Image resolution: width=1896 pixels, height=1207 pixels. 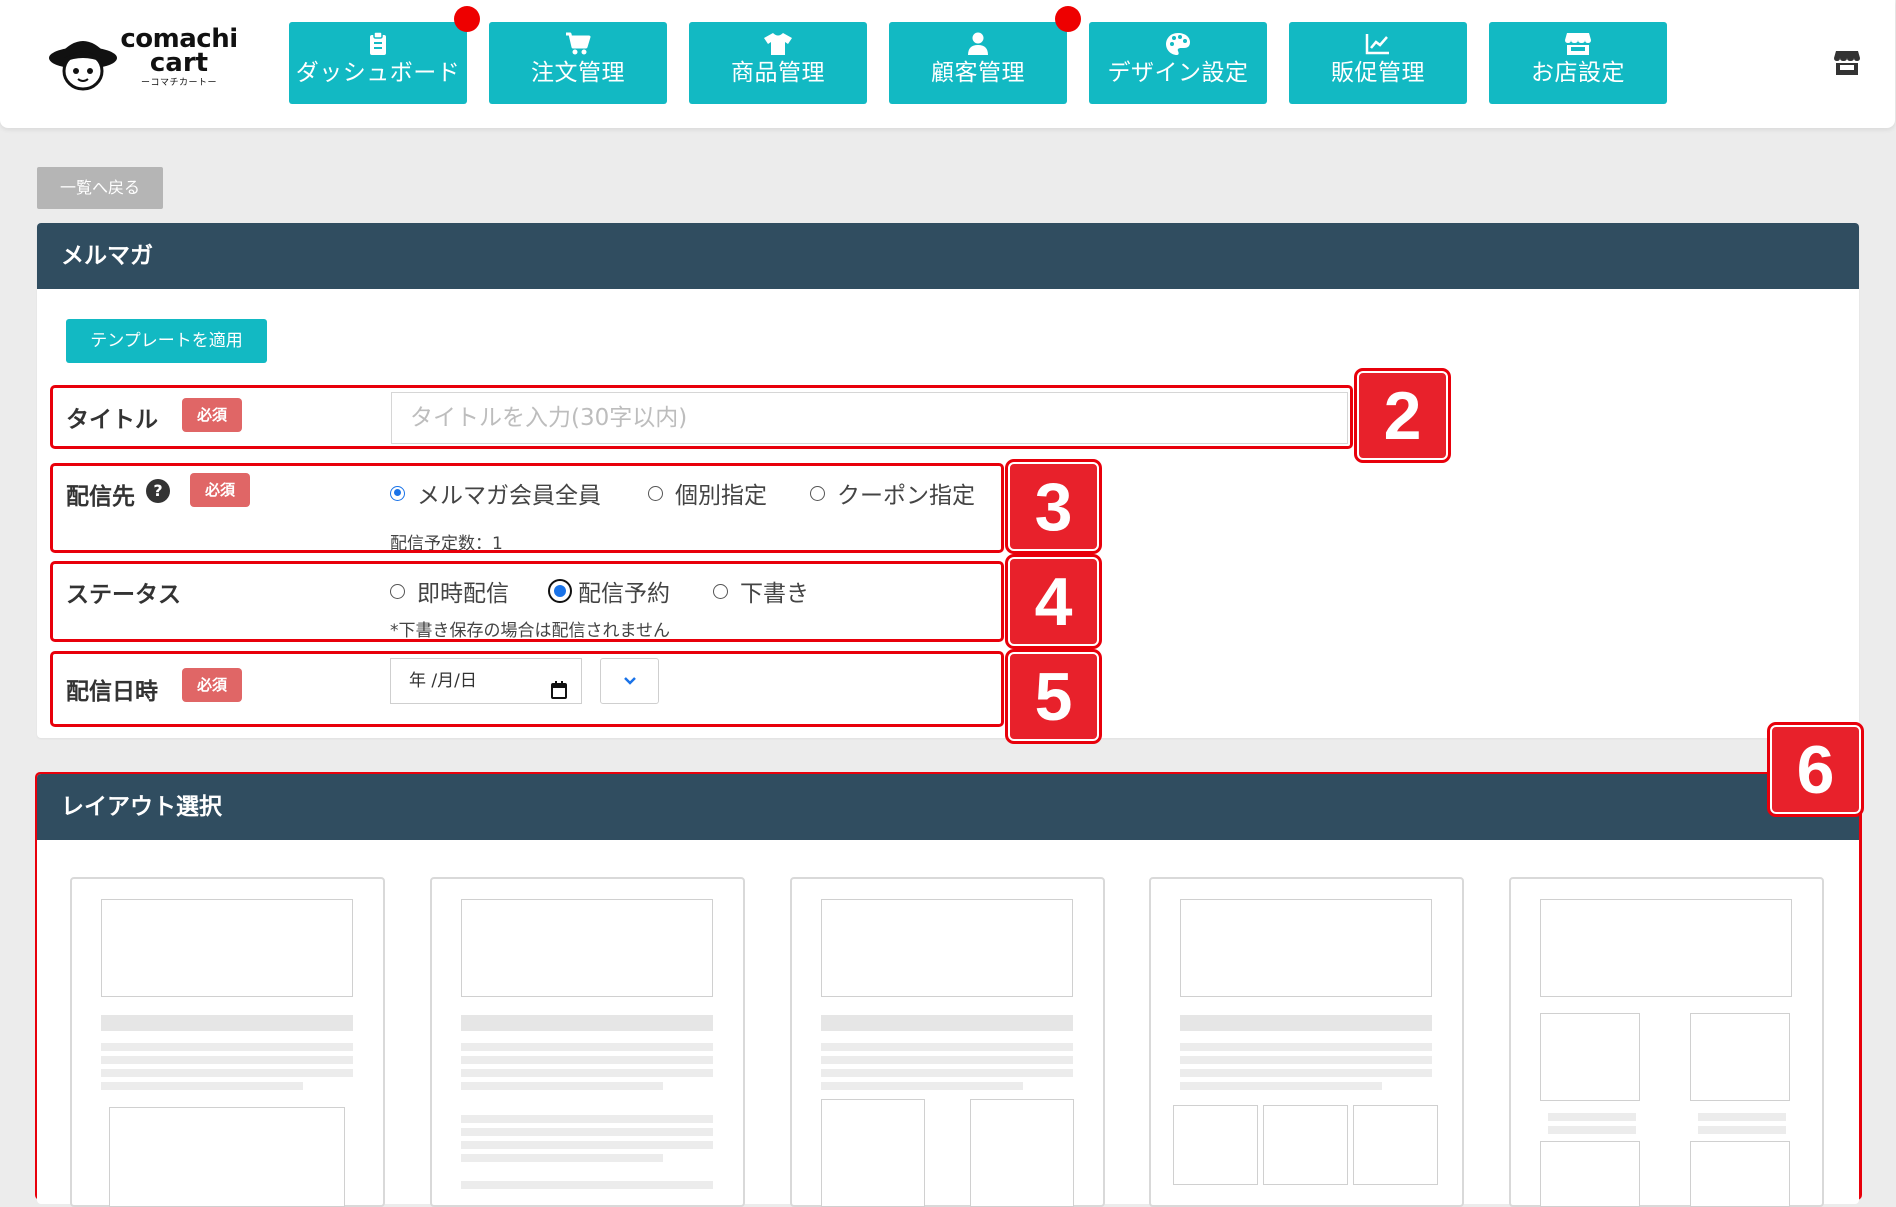 I want to click on recipients-field-label: 配信先, so click(x=100, y=497).